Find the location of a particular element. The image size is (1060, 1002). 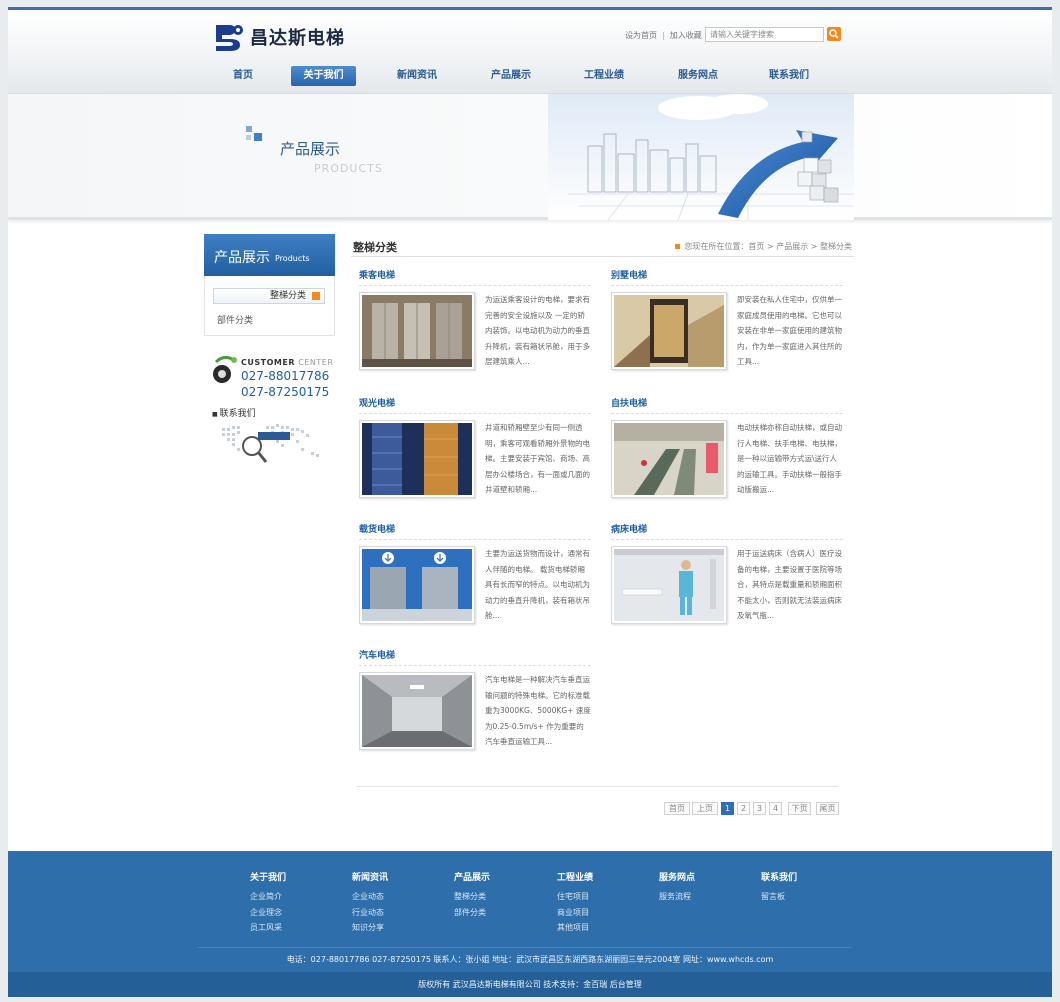

product-name: 汽车电梯 is located at coordinates (377, 654).